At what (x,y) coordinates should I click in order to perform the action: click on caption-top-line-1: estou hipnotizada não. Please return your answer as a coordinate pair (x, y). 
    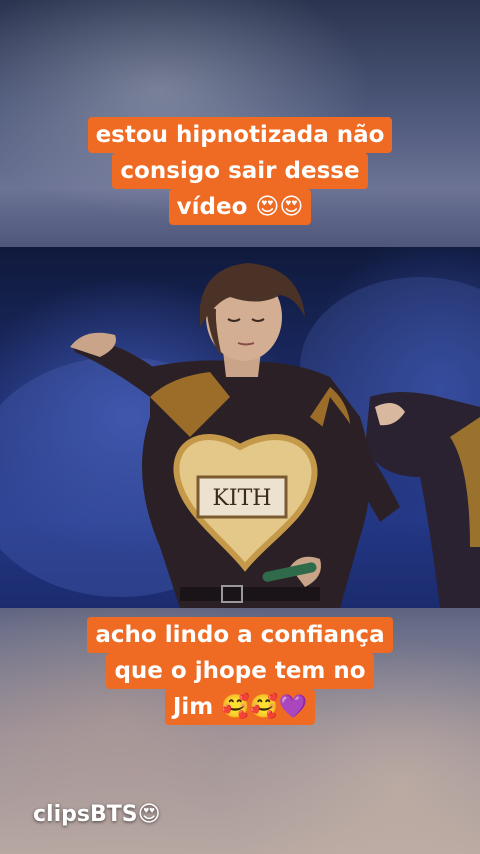
    Looking at the image, I should click on (240, 135).